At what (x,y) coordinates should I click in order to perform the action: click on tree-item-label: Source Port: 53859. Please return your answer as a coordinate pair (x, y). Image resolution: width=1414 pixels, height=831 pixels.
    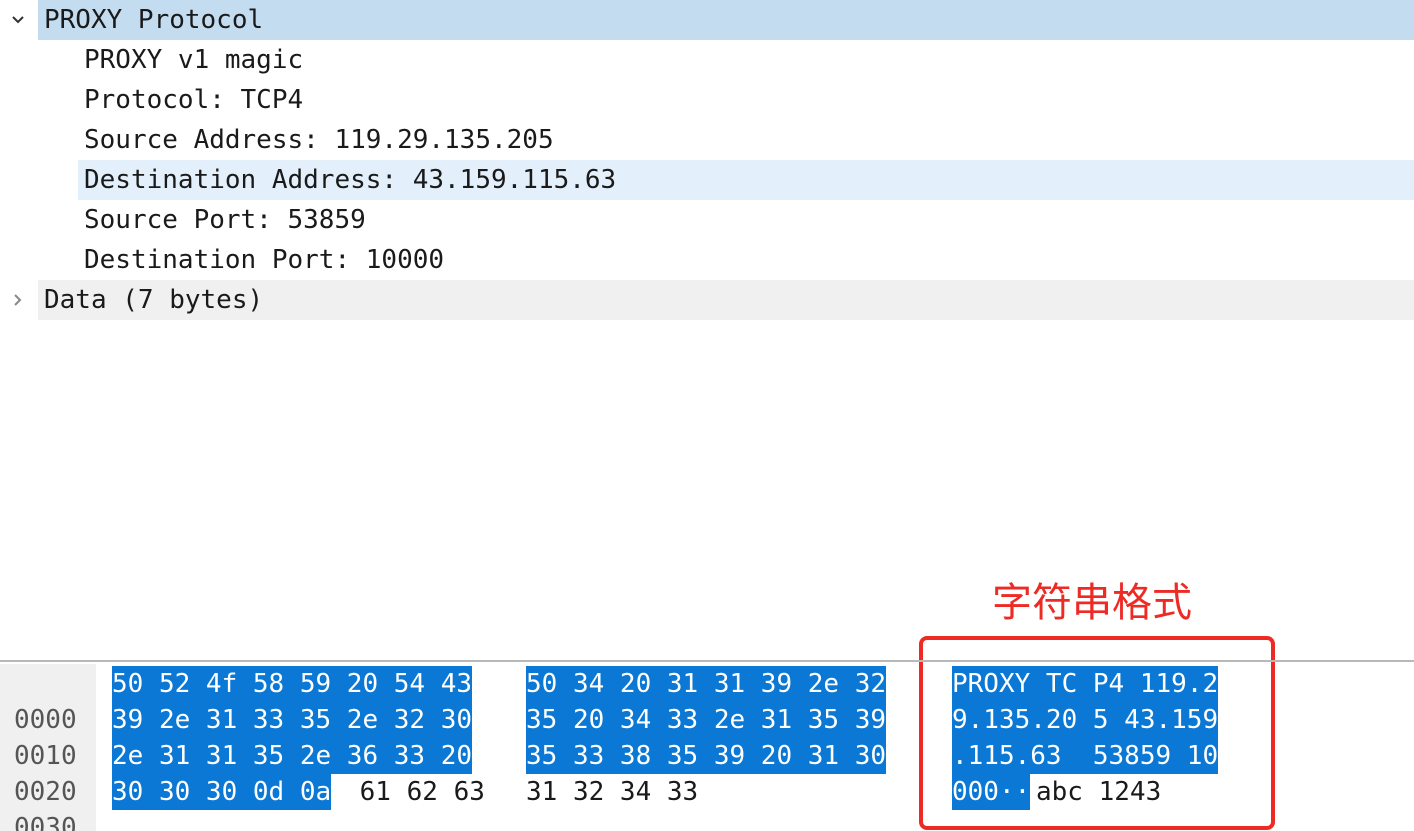
    Looking at the image, I should click on (225, 220).